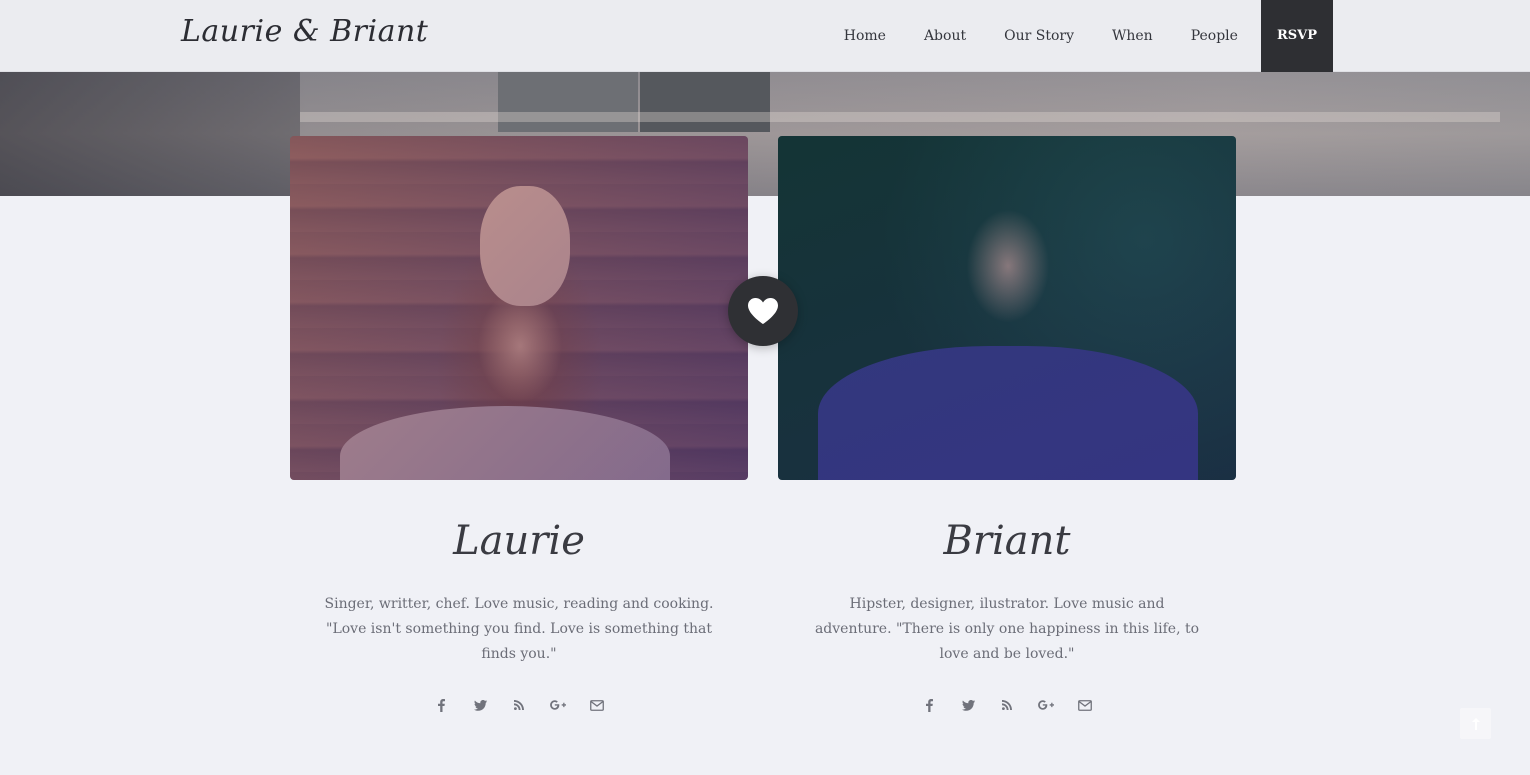  I want to click on site-logo: Laurie & Briant, so click(304, 31).